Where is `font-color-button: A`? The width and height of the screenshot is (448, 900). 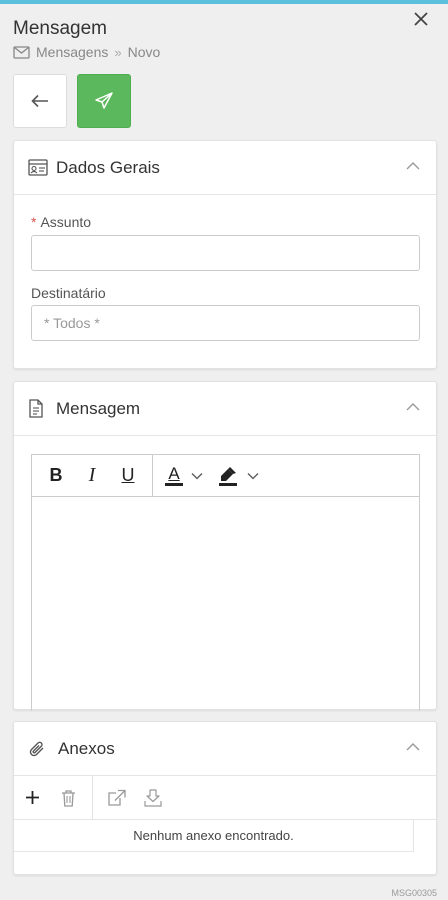 font-color-button: A is located at coordinates (181, 474).